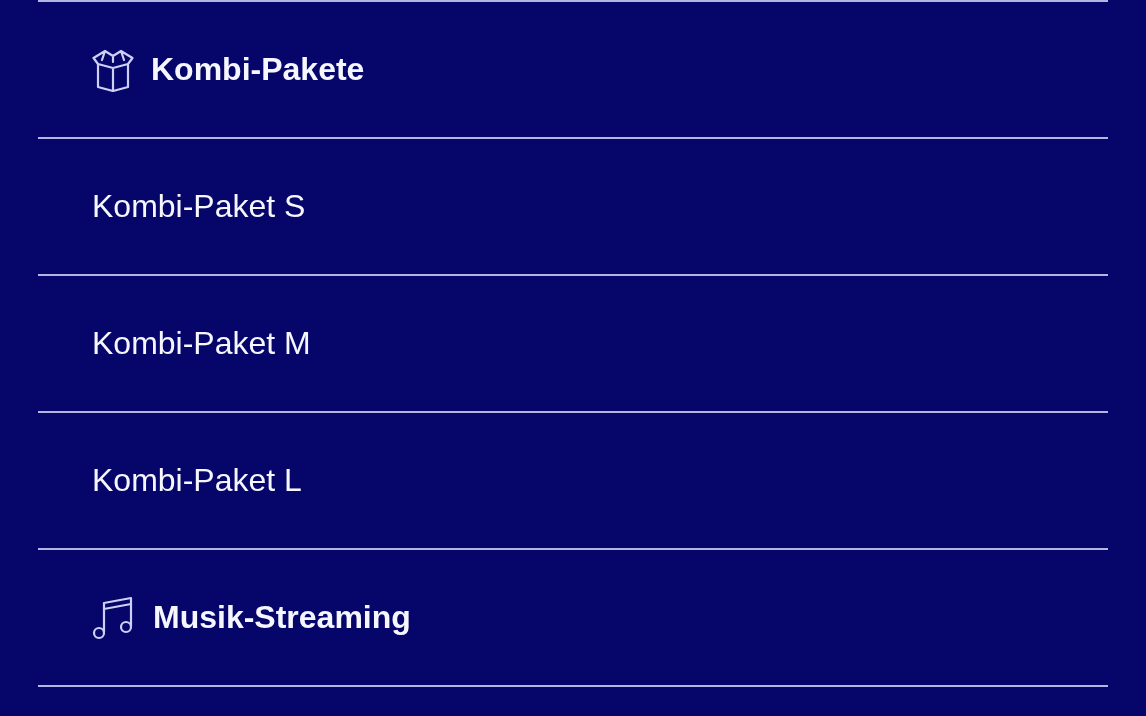 The width and height of the screenshot is (1146, 716). What do you see at coordinates (197, 480) in the screenshot?
I see `menu-item-link: Kombi-Paket L` at bounding box center [197, 480].